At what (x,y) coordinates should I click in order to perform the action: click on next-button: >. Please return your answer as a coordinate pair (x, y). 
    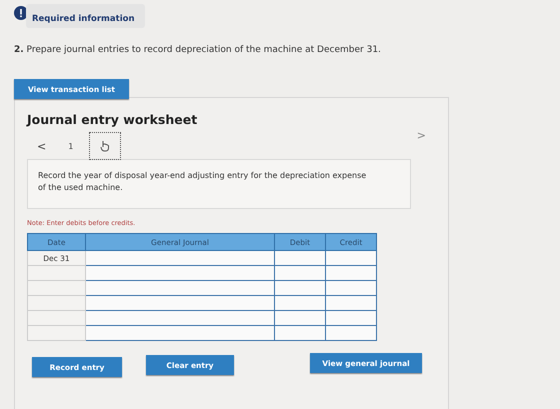
    Looking at the image, I should click on (421, 135).